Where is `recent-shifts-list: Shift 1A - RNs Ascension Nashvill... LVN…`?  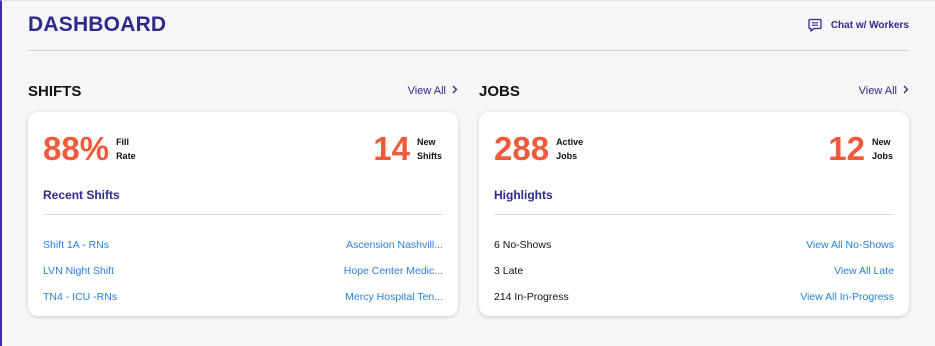 recent-shifts-list: Shift 1A - RNs Ascension Nashvill... LVN… is located at coordinates (243, 271).